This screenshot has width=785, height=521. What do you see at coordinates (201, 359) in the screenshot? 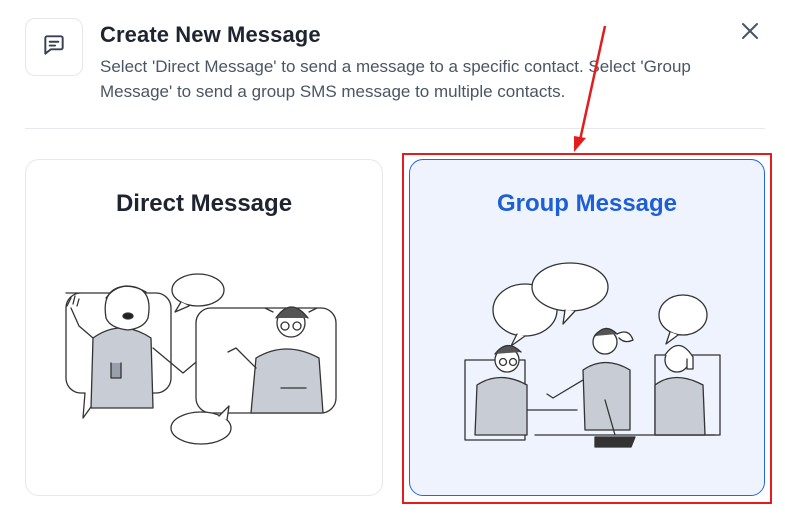
I see `two-people-chatting-illustration` at bounding box center [201, 359].